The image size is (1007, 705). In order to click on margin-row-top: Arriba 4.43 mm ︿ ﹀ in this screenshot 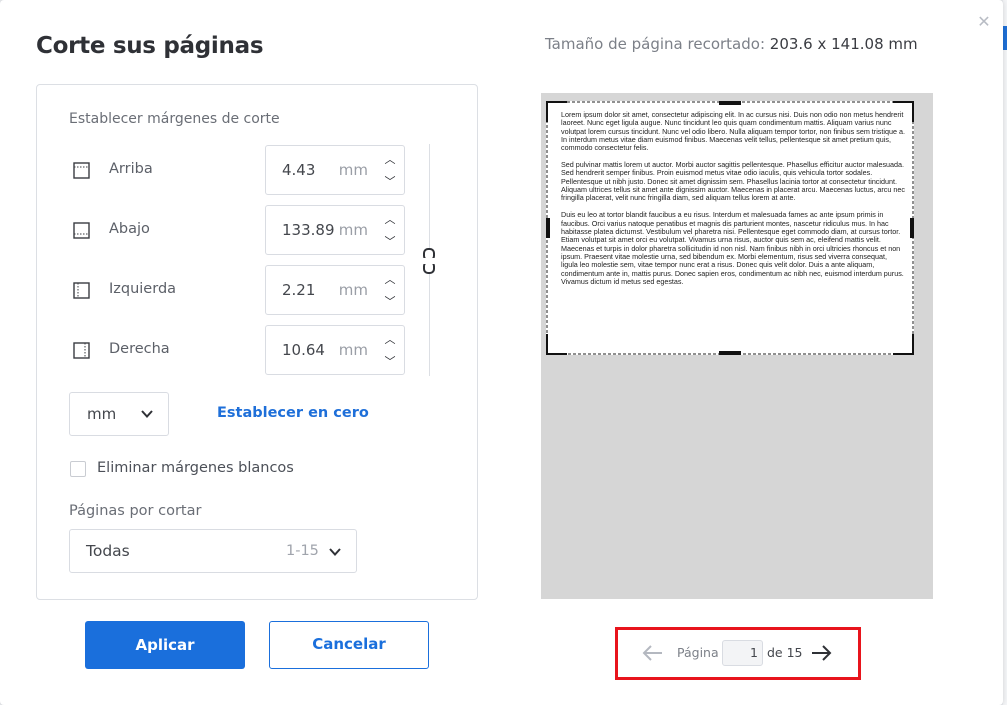, I will do `click(221, 170)`.